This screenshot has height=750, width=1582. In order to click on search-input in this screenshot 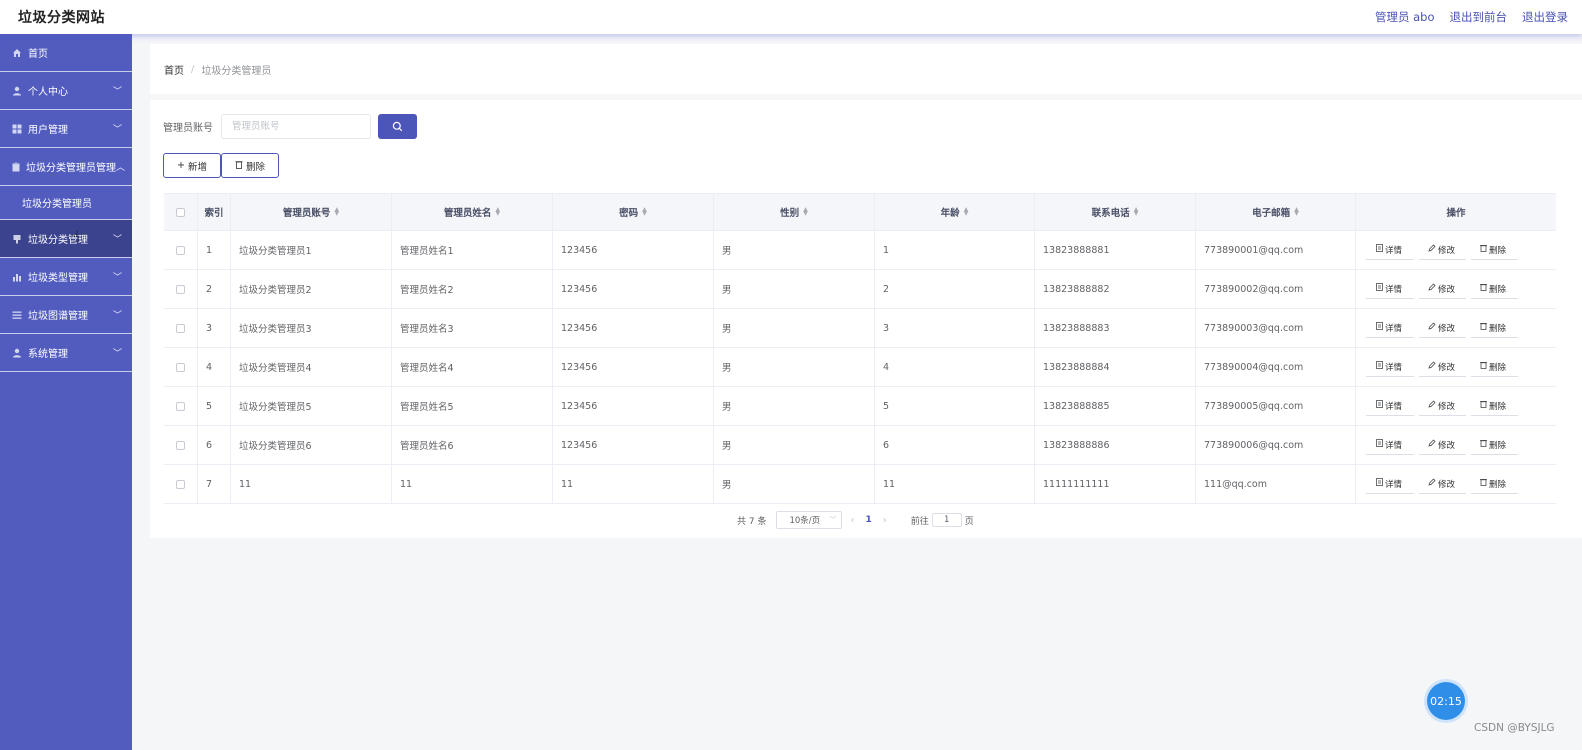, I will do `click(296, 126)`.